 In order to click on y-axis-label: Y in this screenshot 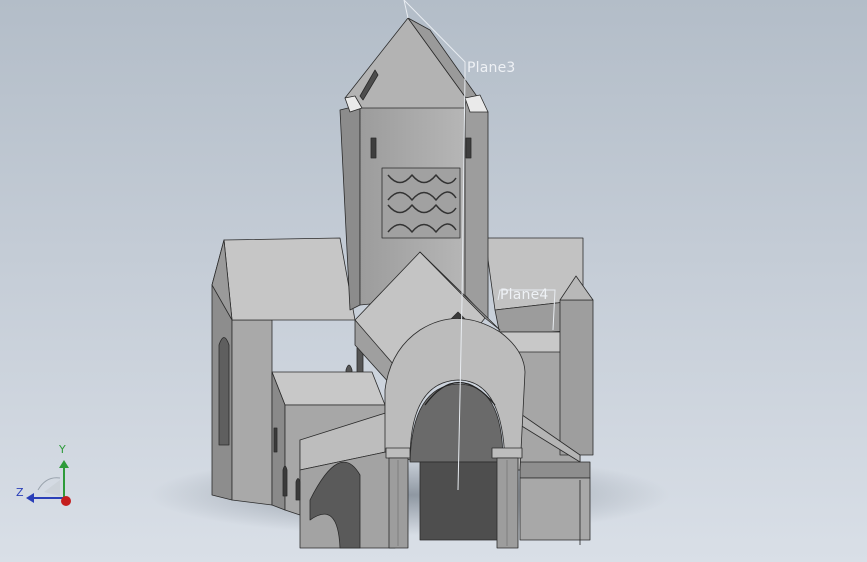, I will do `click(62, 449)`.